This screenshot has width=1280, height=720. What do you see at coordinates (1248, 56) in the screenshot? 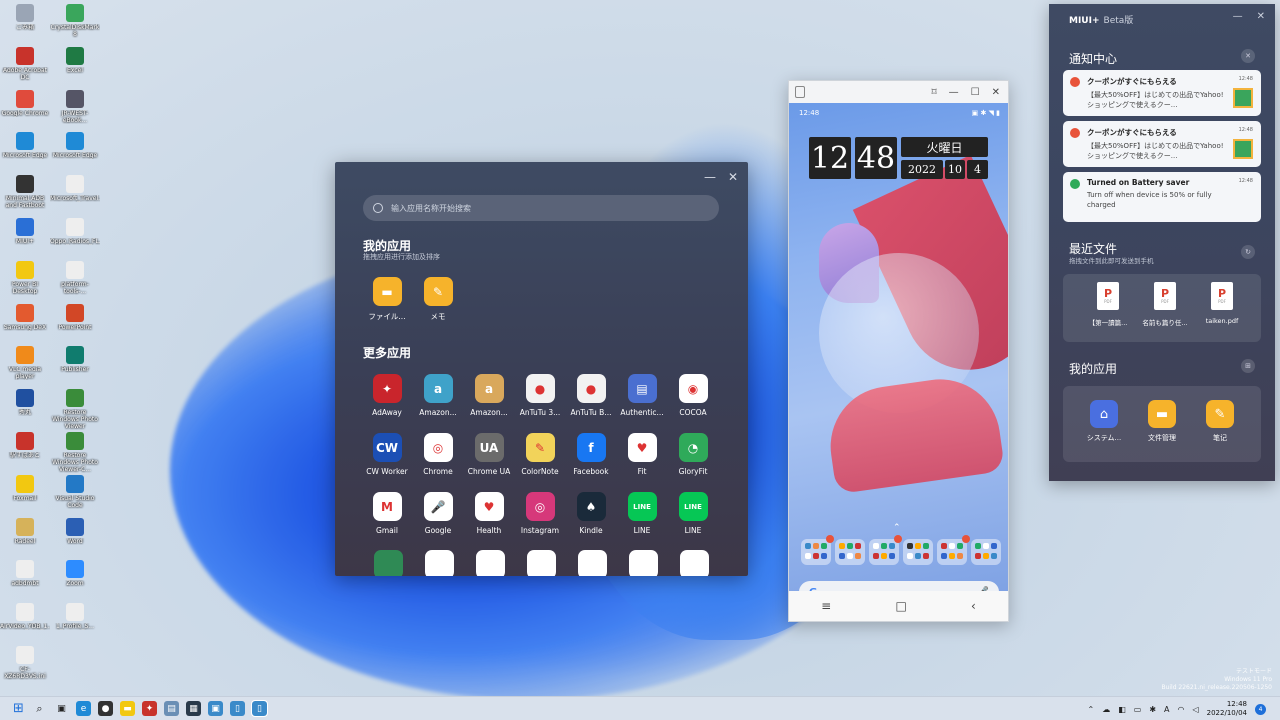
I see `clear-notifications-button: ✕` at bounding box center [1248, 56].